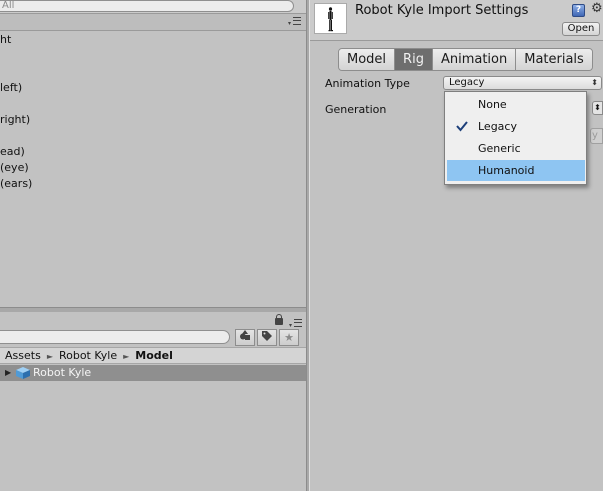 Image resolution: width=603 pixels, height=491 pixels. Describe the element at coordinates (153, 22) in the screenshot. I see `hierarchy-header: ▾` at that location.